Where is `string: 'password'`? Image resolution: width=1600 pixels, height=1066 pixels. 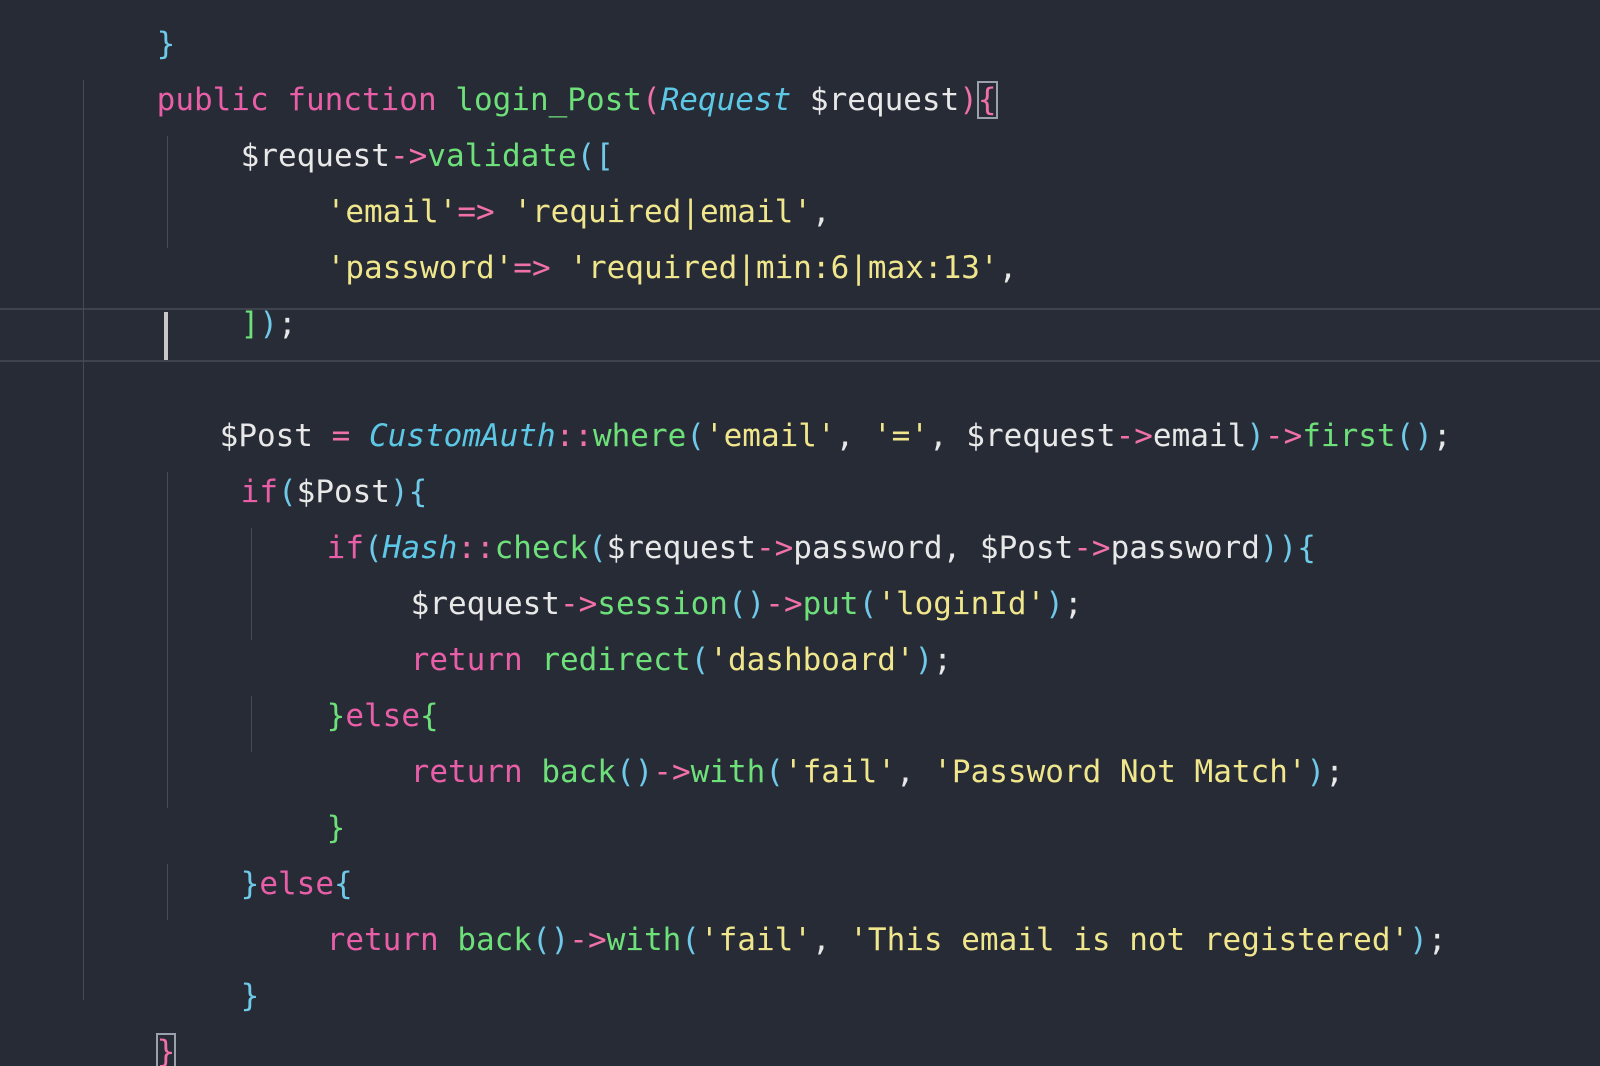 string: 'password' is located at coordinates (420, 268).